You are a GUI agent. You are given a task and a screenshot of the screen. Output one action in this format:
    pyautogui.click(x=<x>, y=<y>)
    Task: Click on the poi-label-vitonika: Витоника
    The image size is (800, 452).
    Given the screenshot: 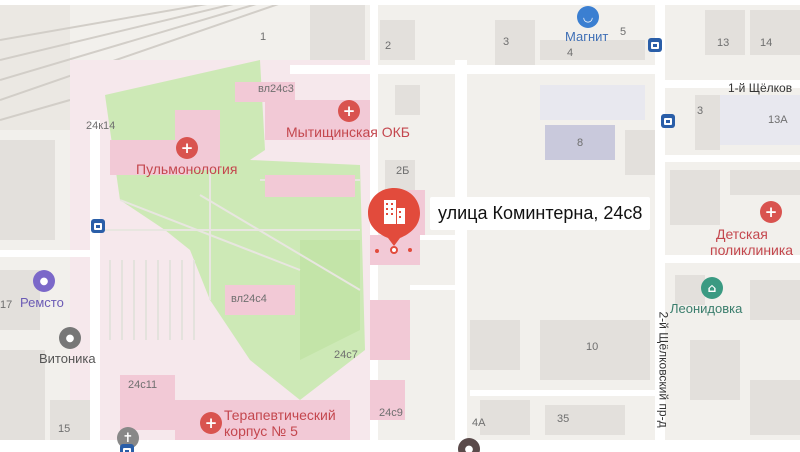 What is the action you would take?
    pyautogui.click(x=67, y=358)
    